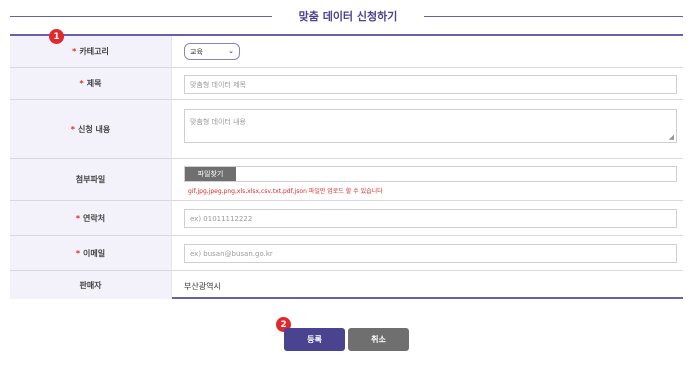 This screenshot has width=693, height=368. I want to click on chevron-down-icon: ⌄, so click(231, 51).